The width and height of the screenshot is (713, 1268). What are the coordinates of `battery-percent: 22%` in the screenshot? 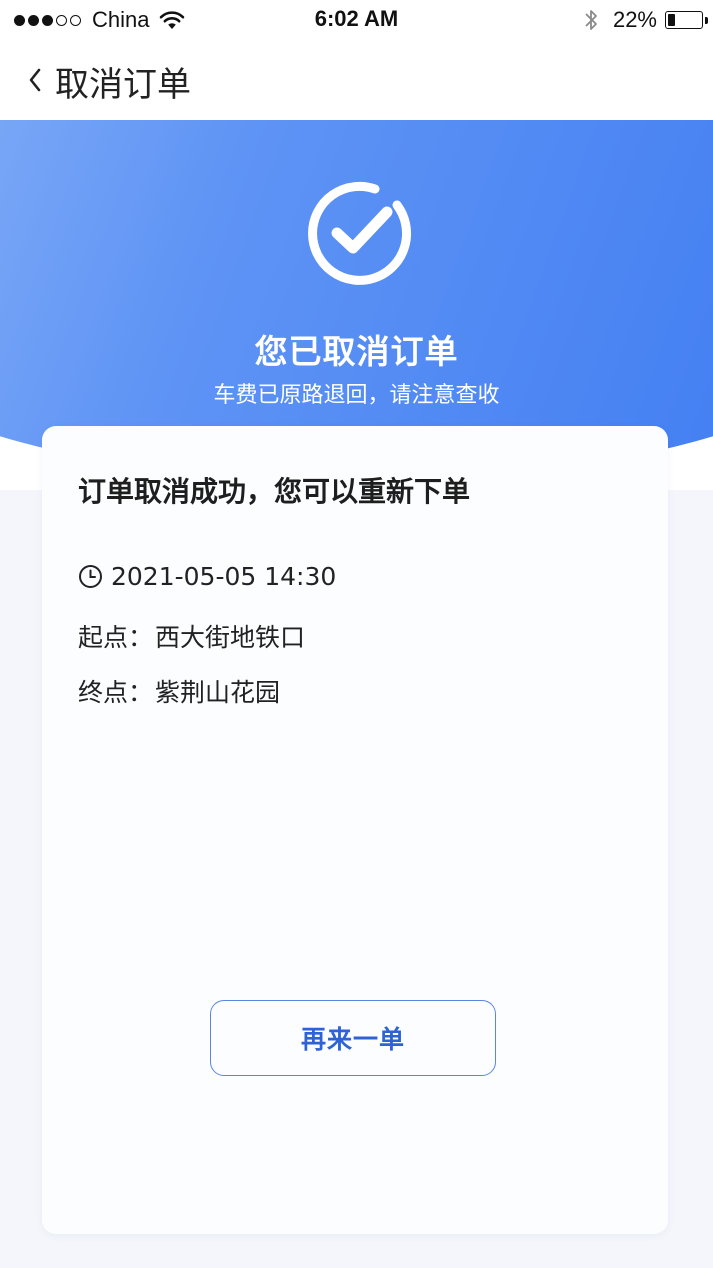 It's located at (634, 19).